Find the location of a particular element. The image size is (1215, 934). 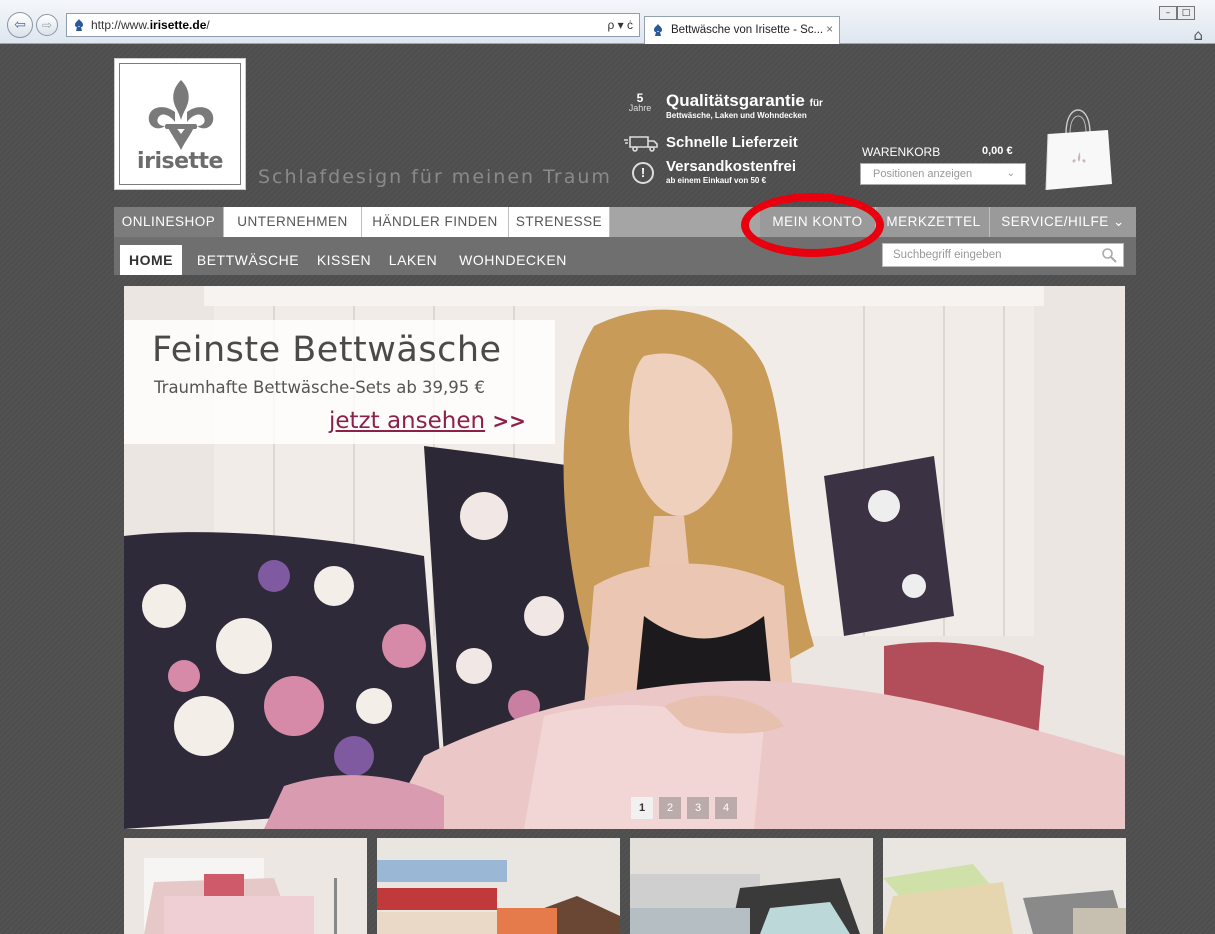

cart-label: WARENKORB is located at coordinates (901, 152).